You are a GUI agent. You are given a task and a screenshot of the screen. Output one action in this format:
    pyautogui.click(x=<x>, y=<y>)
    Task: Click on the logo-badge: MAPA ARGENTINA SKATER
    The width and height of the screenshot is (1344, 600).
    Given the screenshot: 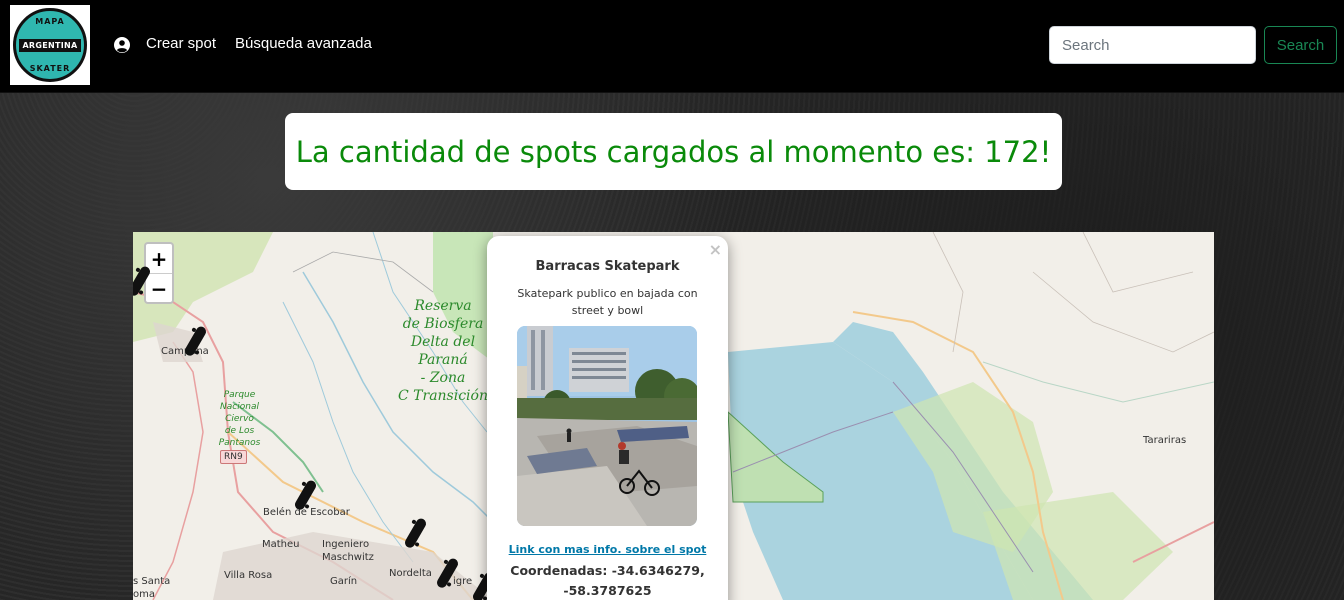 What is the action you would take?
    pyautogui.click(x=50, y=45)
    